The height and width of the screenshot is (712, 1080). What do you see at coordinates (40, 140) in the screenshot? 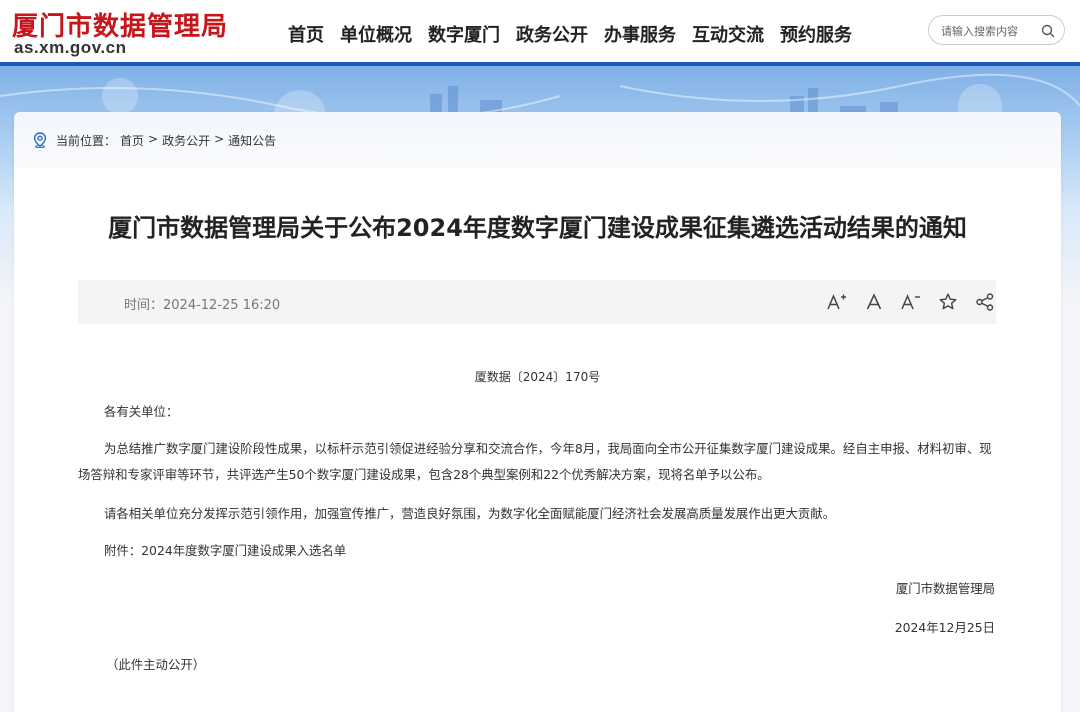
I see `location-icon` at bounding box center [40, 140].